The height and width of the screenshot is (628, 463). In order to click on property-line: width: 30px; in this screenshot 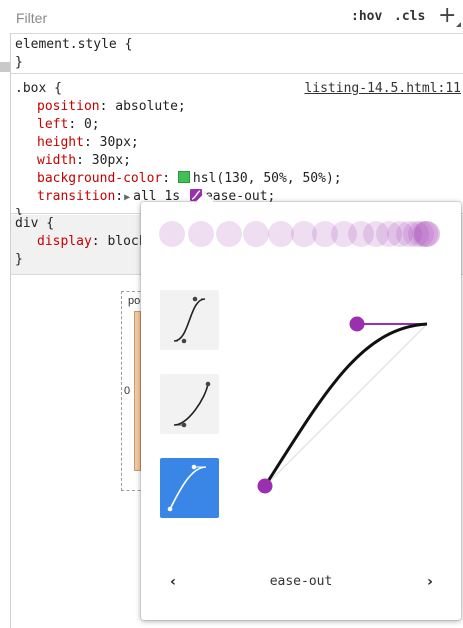, I will do `click(84, 160)`.